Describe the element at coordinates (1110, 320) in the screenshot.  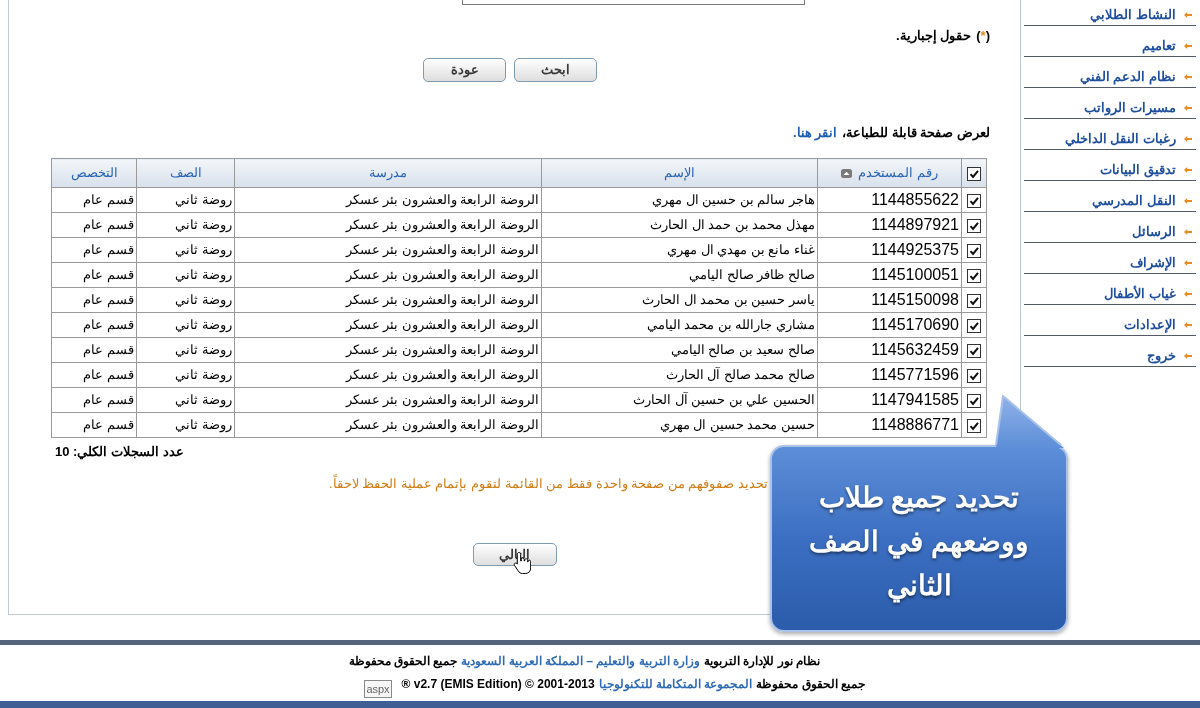
I see `sidebar-item: الإعدادات` at that location.